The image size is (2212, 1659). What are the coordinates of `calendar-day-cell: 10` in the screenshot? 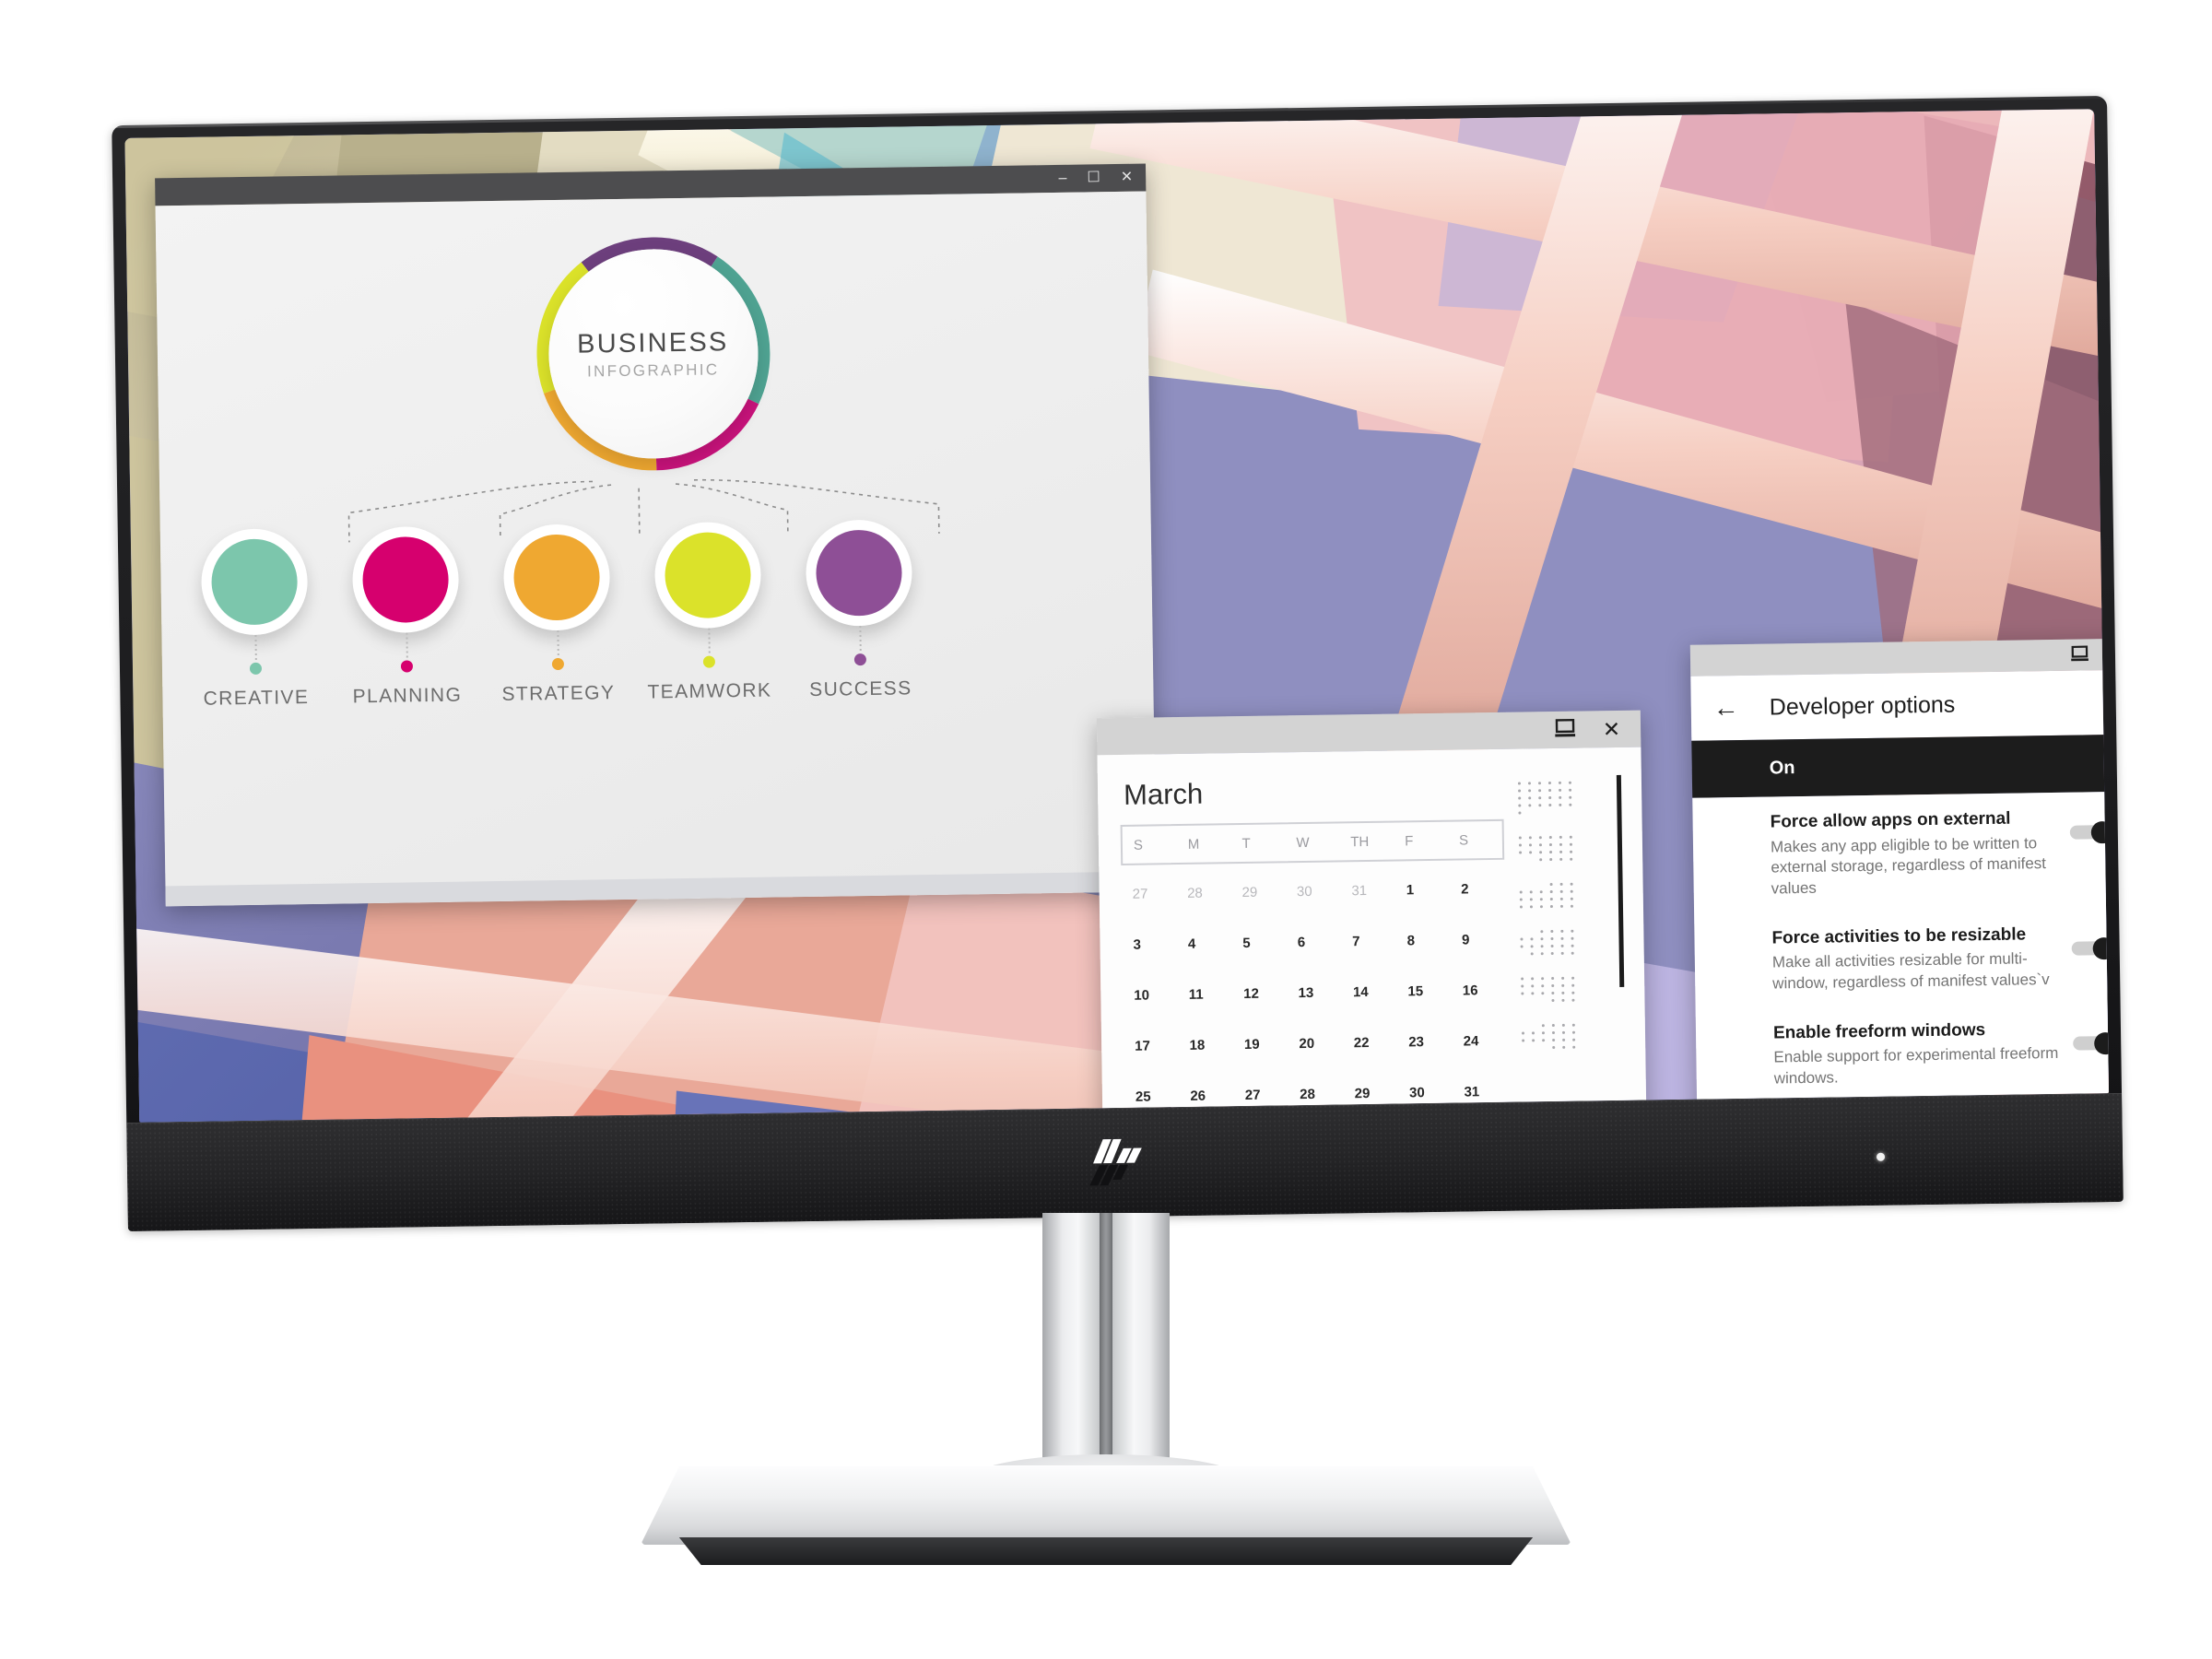 It's located at (1150, 995).